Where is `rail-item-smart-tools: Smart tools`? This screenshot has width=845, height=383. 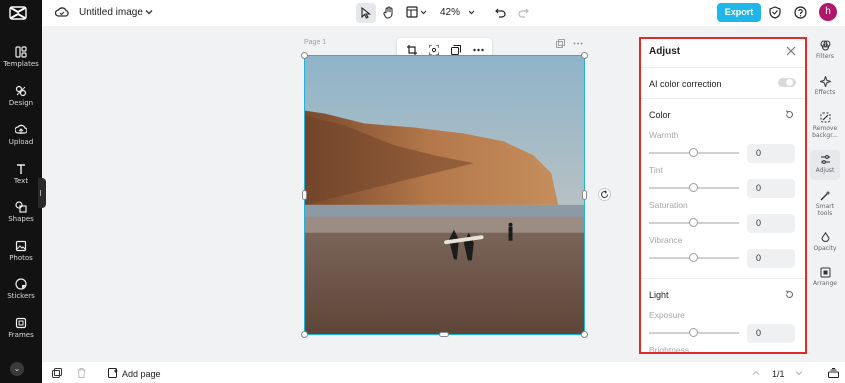
rail-item-smart-tools: Smart tools is located at coordinates (825, 206).